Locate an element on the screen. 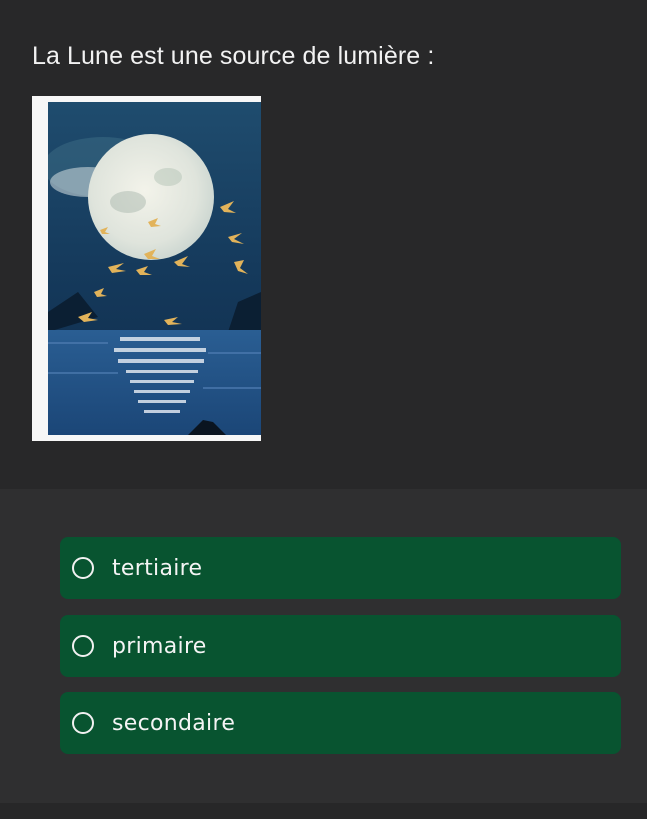 The height and width of the screenshot is (819, 647). option-primaire: primaire is located at coordinates (340, 646).